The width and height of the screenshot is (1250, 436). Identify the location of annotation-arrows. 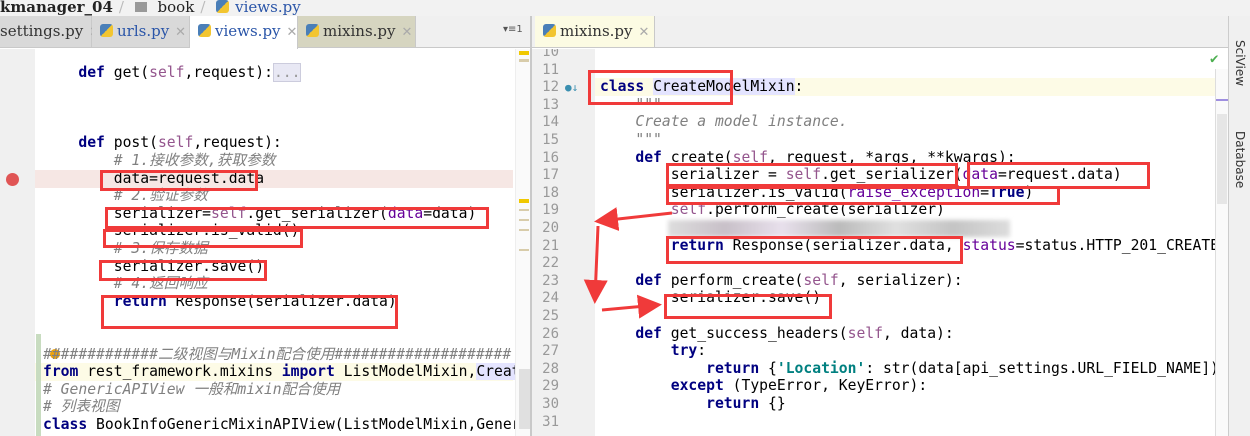
(628, 263).